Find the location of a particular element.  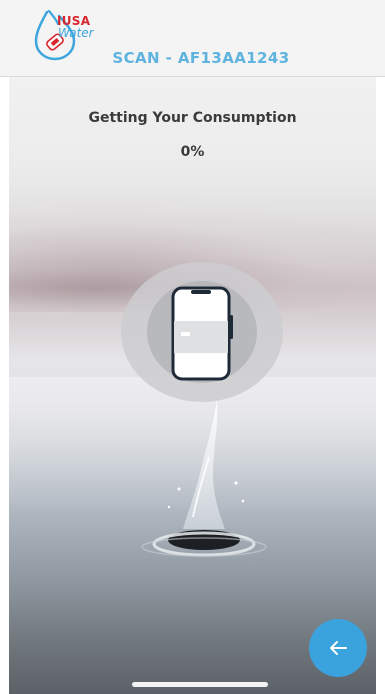

progress-percentage: 0% is located at coordinates (192, 152).